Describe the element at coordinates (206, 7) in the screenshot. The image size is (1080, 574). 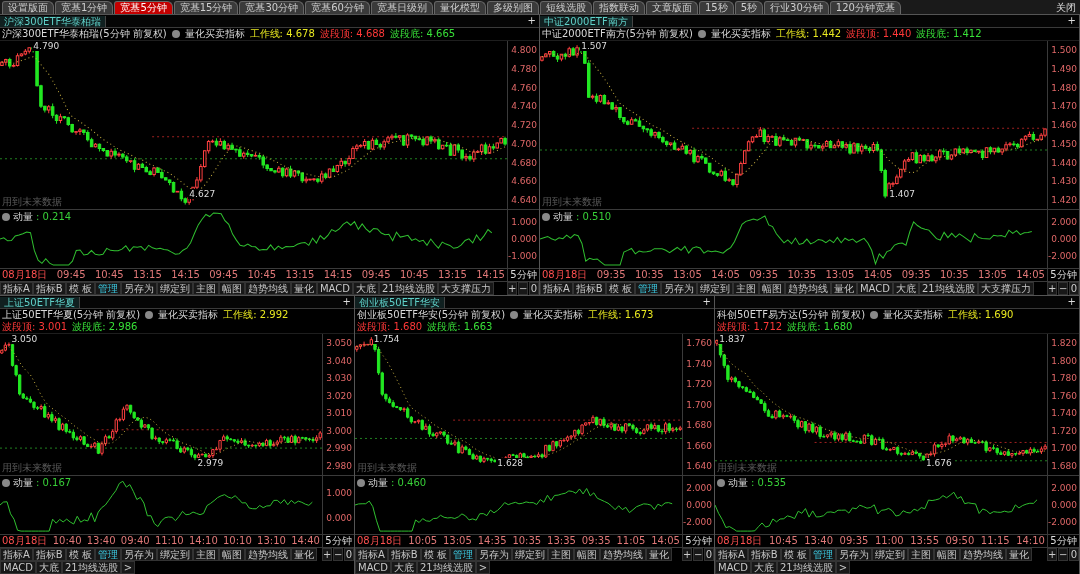
I see `layout-tab: 宽基15分钟` at that location.